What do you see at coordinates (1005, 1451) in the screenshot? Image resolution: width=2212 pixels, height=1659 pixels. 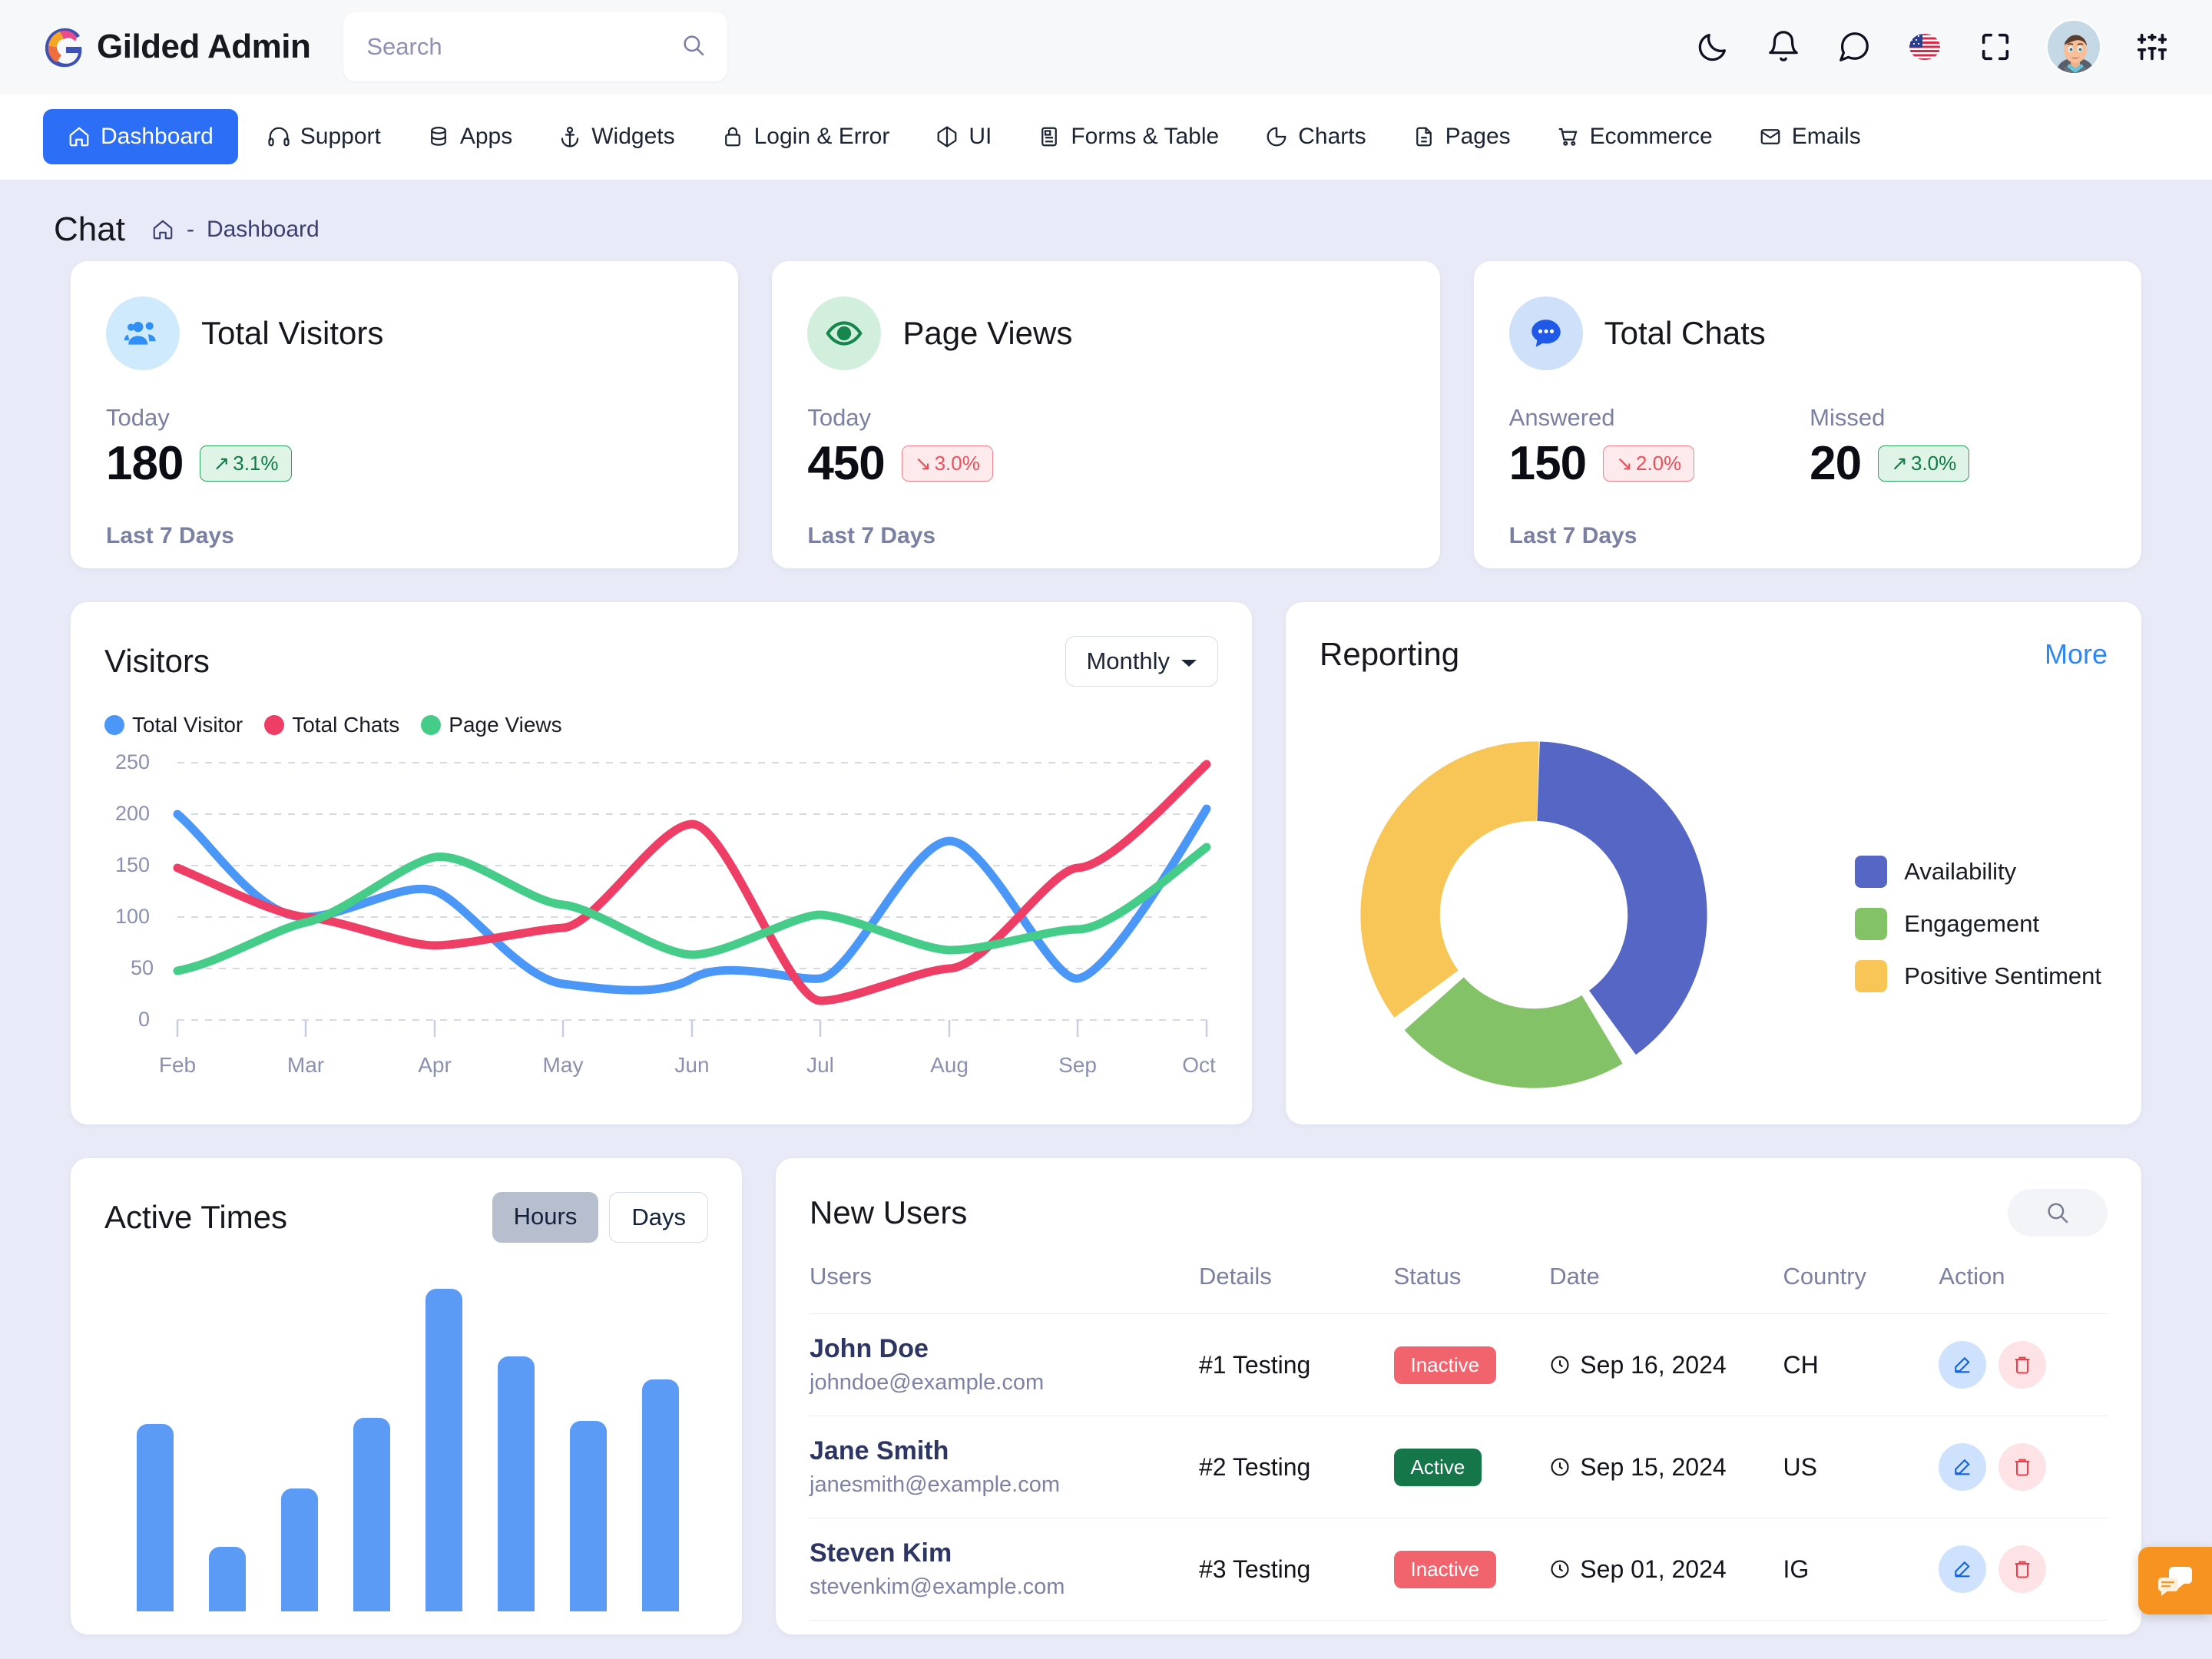 I see `user-name: Jane Smith` at bounding box center [1005, 1451].